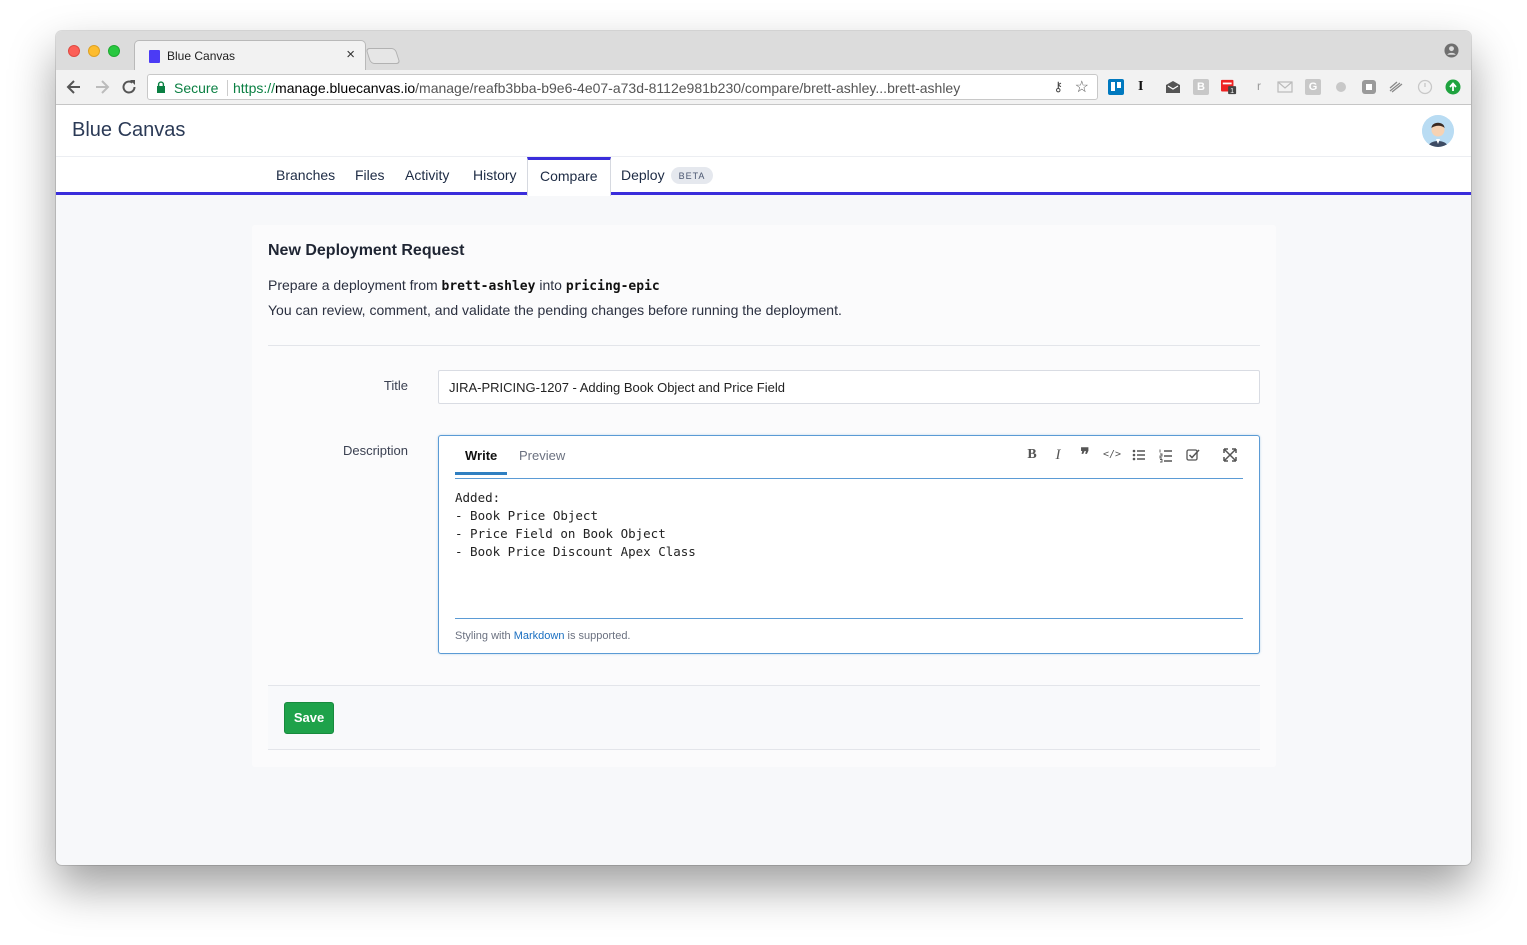  I want to click on divider, so click(764, 345).